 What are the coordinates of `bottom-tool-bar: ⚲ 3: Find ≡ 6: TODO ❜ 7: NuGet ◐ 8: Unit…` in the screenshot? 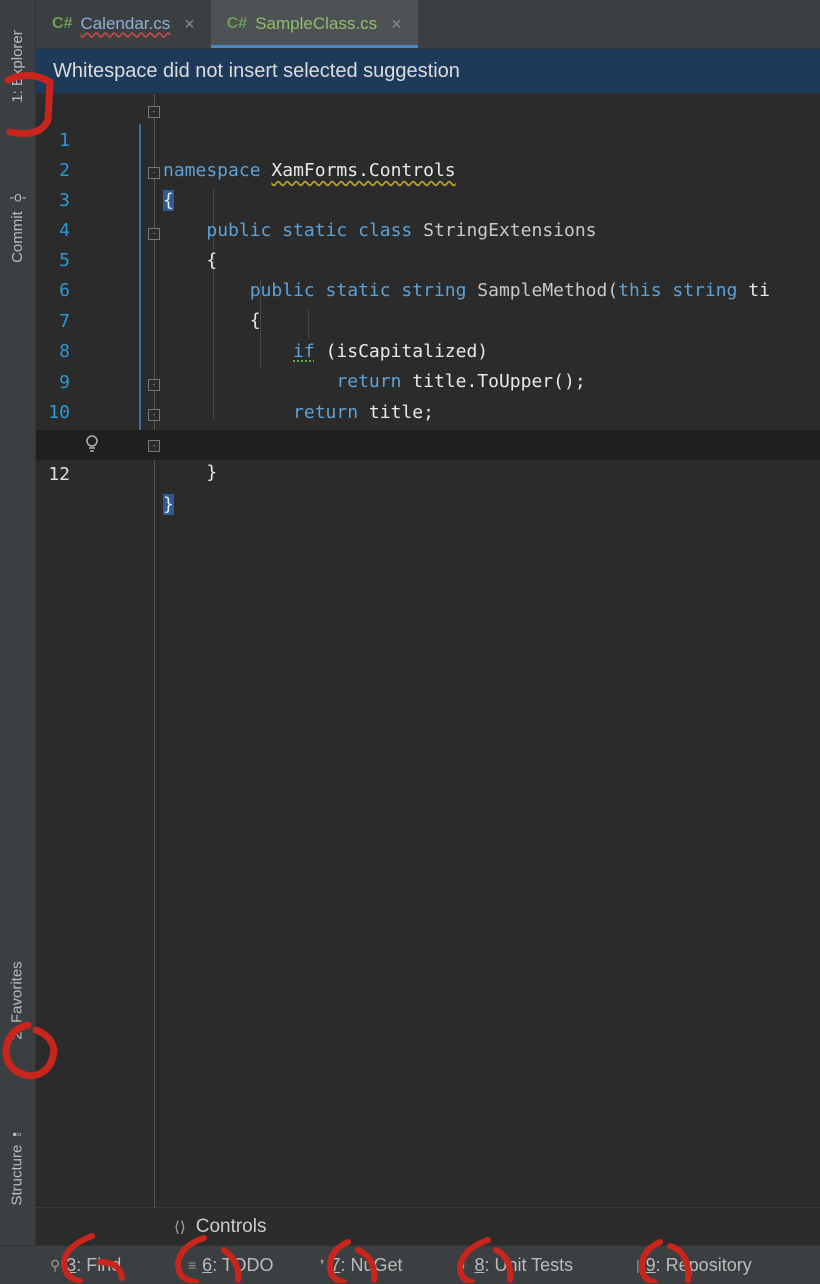 It's located at (410, 1264).